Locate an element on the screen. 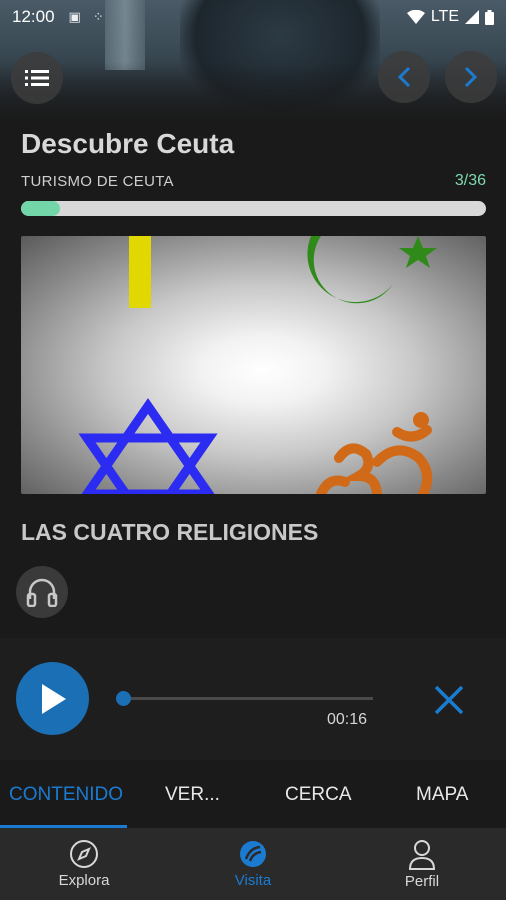 The width and height of the screenshot is (506, 900). next-button is located at coordinates (471, 77).